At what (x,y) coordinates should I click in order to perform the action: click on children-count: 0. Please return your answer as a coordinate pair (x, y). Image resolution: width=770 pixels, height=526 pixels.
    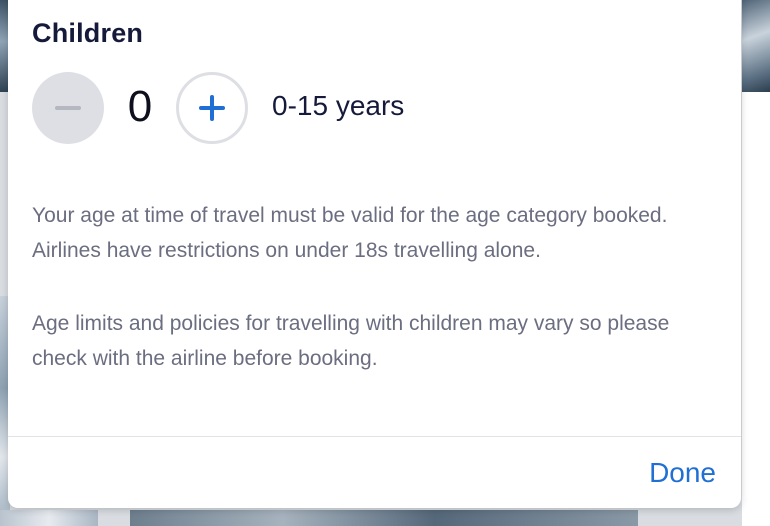
    Looking at the image, I should click on (140, 106).